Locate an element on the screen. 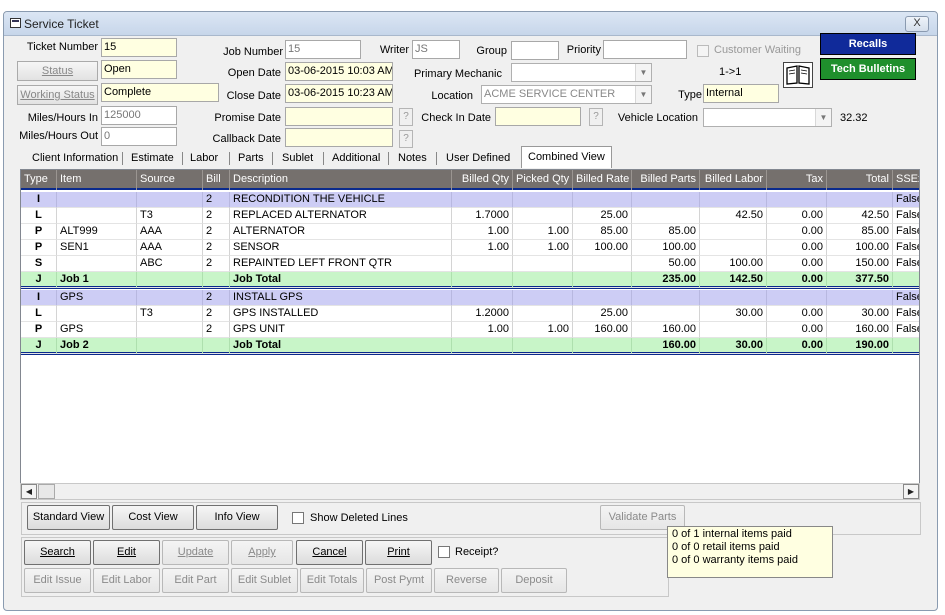  ticket-counter: 1->1 is located at coordinates (730, 72).